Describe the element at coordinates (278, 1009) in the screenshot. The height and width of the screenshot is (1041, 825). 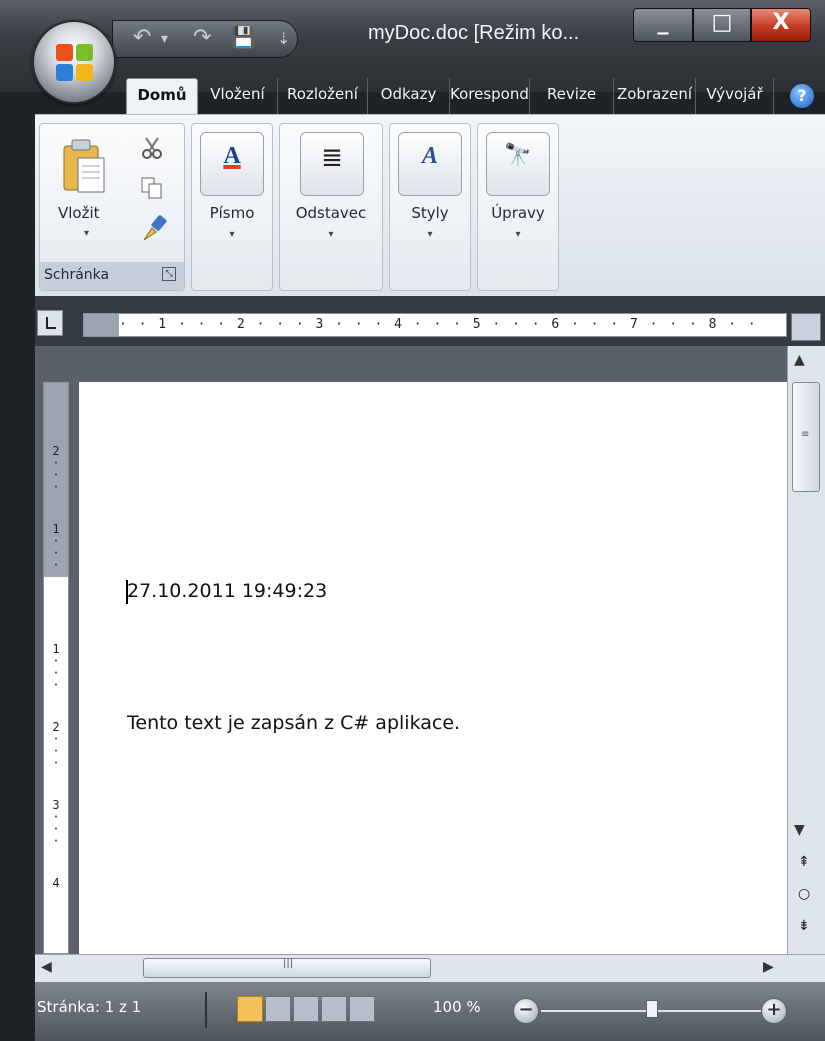
I see `full-screen-reading-icon` at that location.